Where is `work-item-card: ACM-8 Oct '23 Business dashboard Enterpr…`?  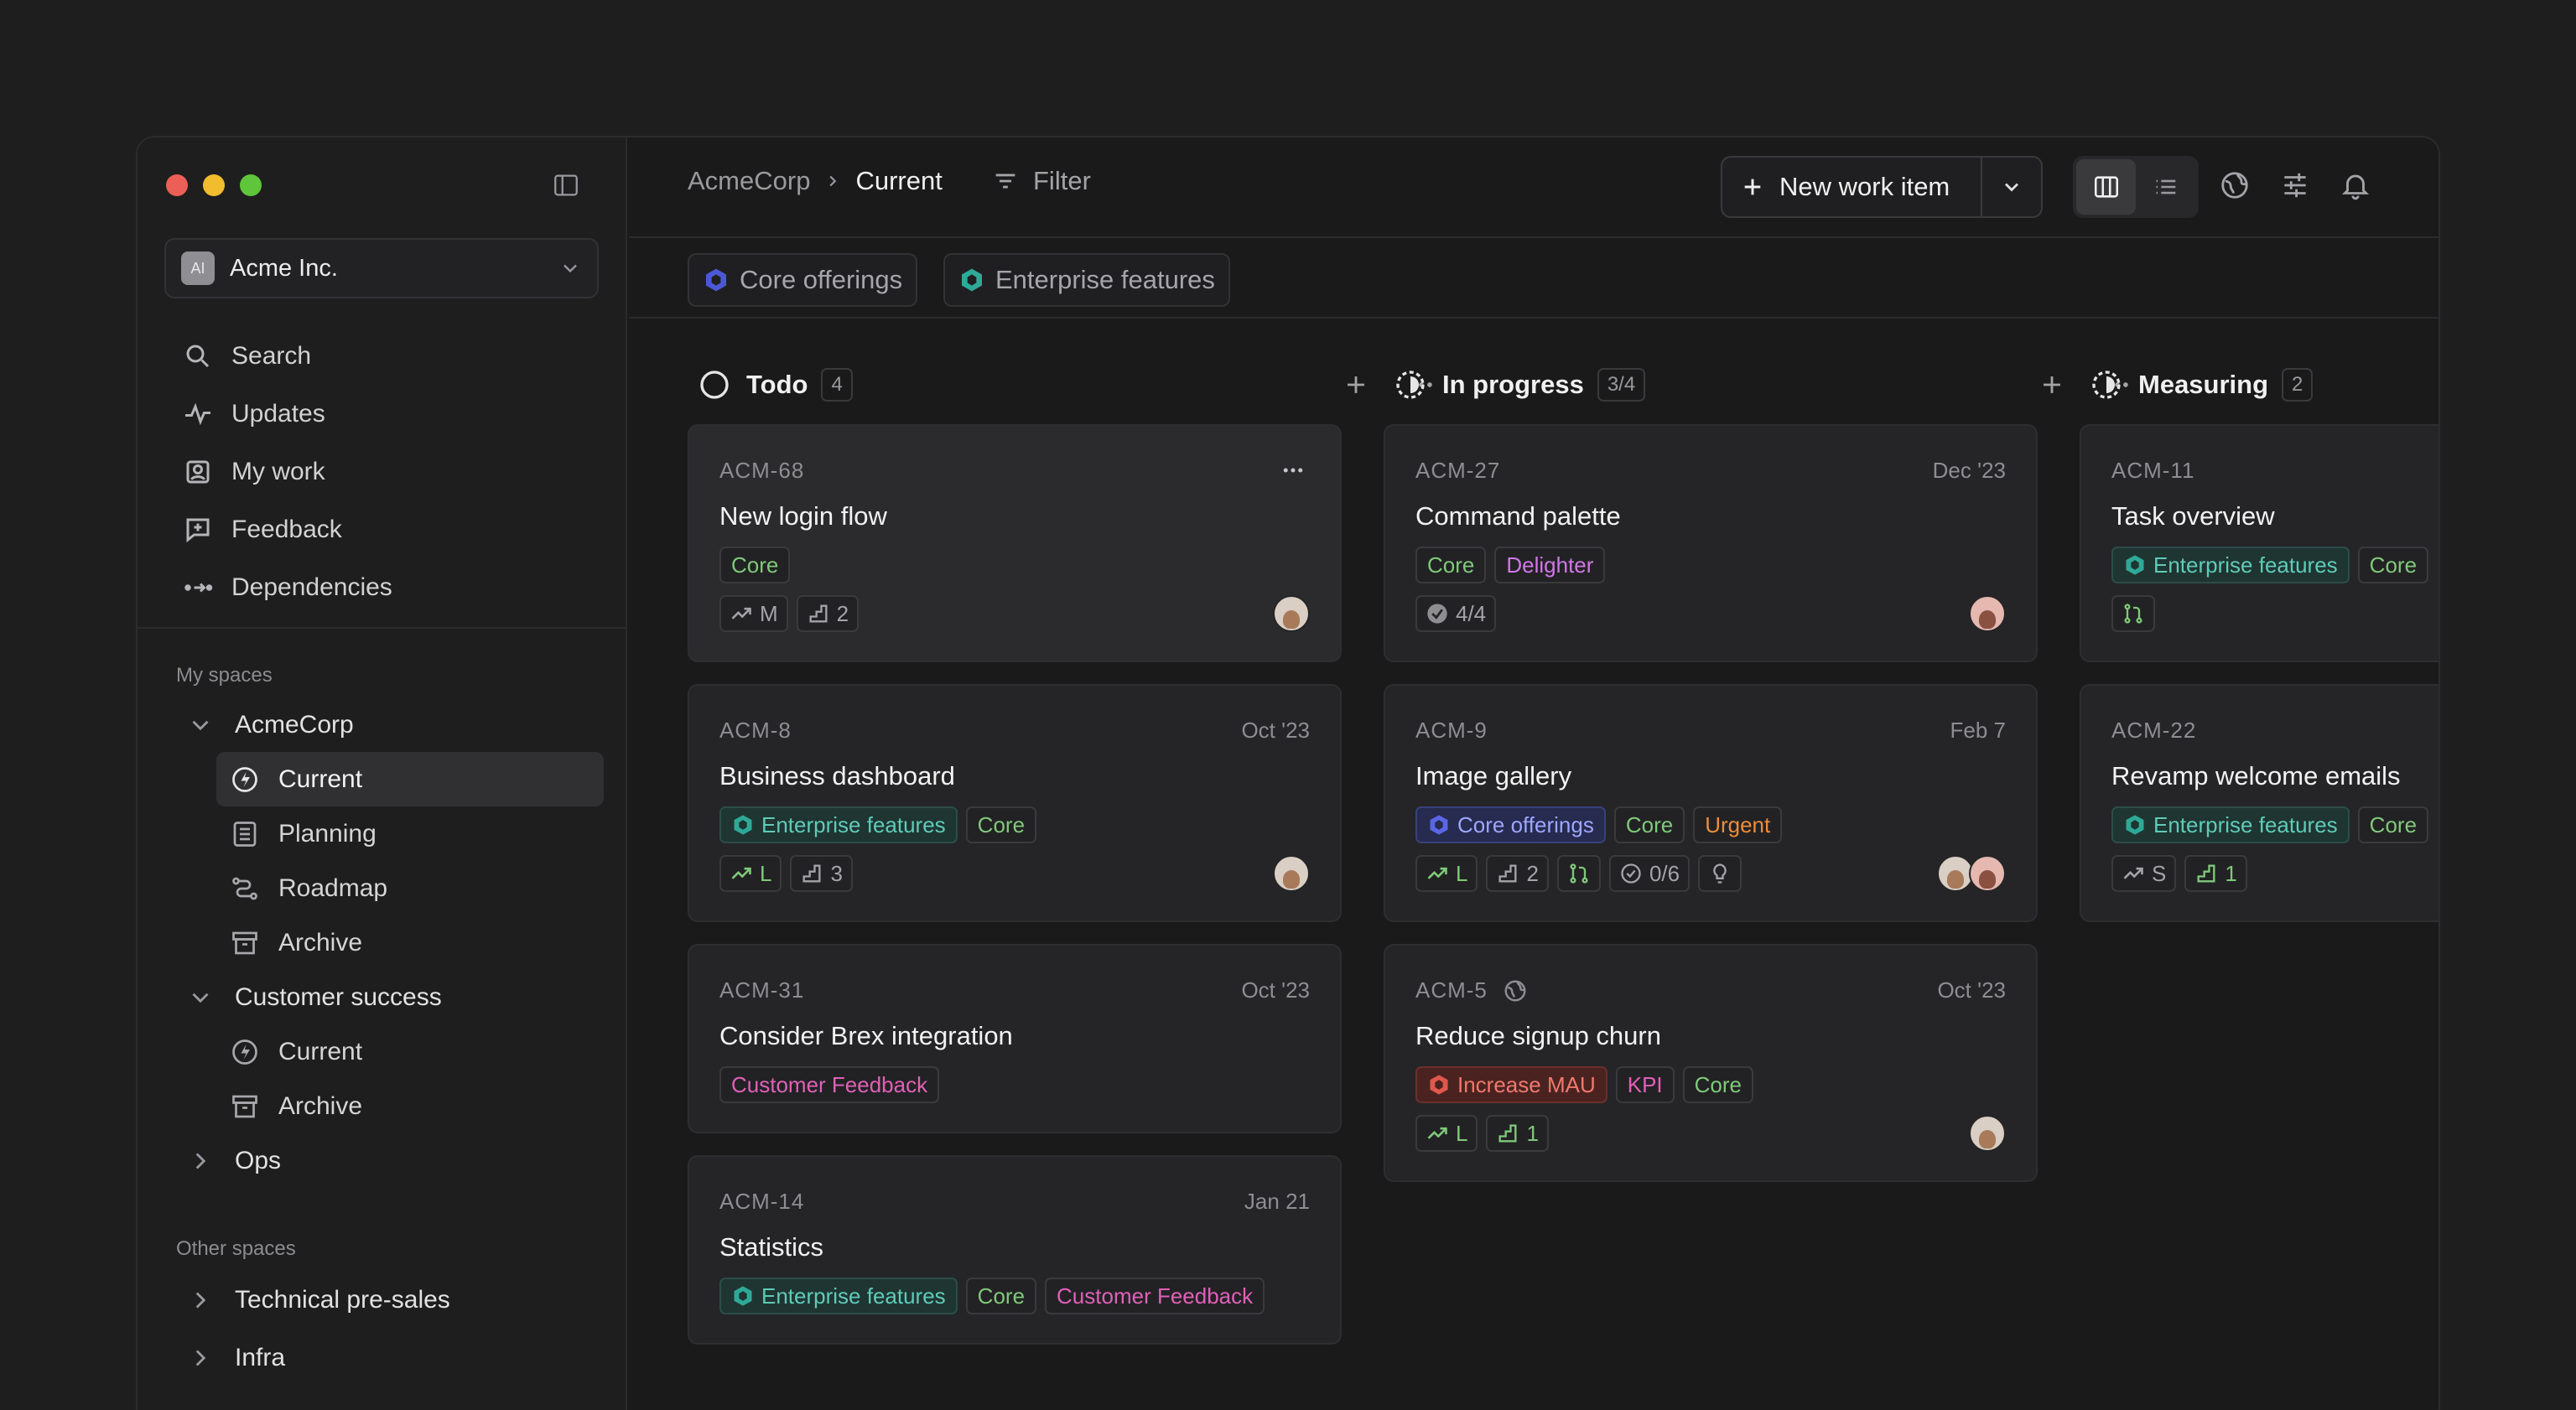 work-item-card: ACM-8 Oct '23 Business dashboard Enterpr… is located at coordinates (1015, 803).